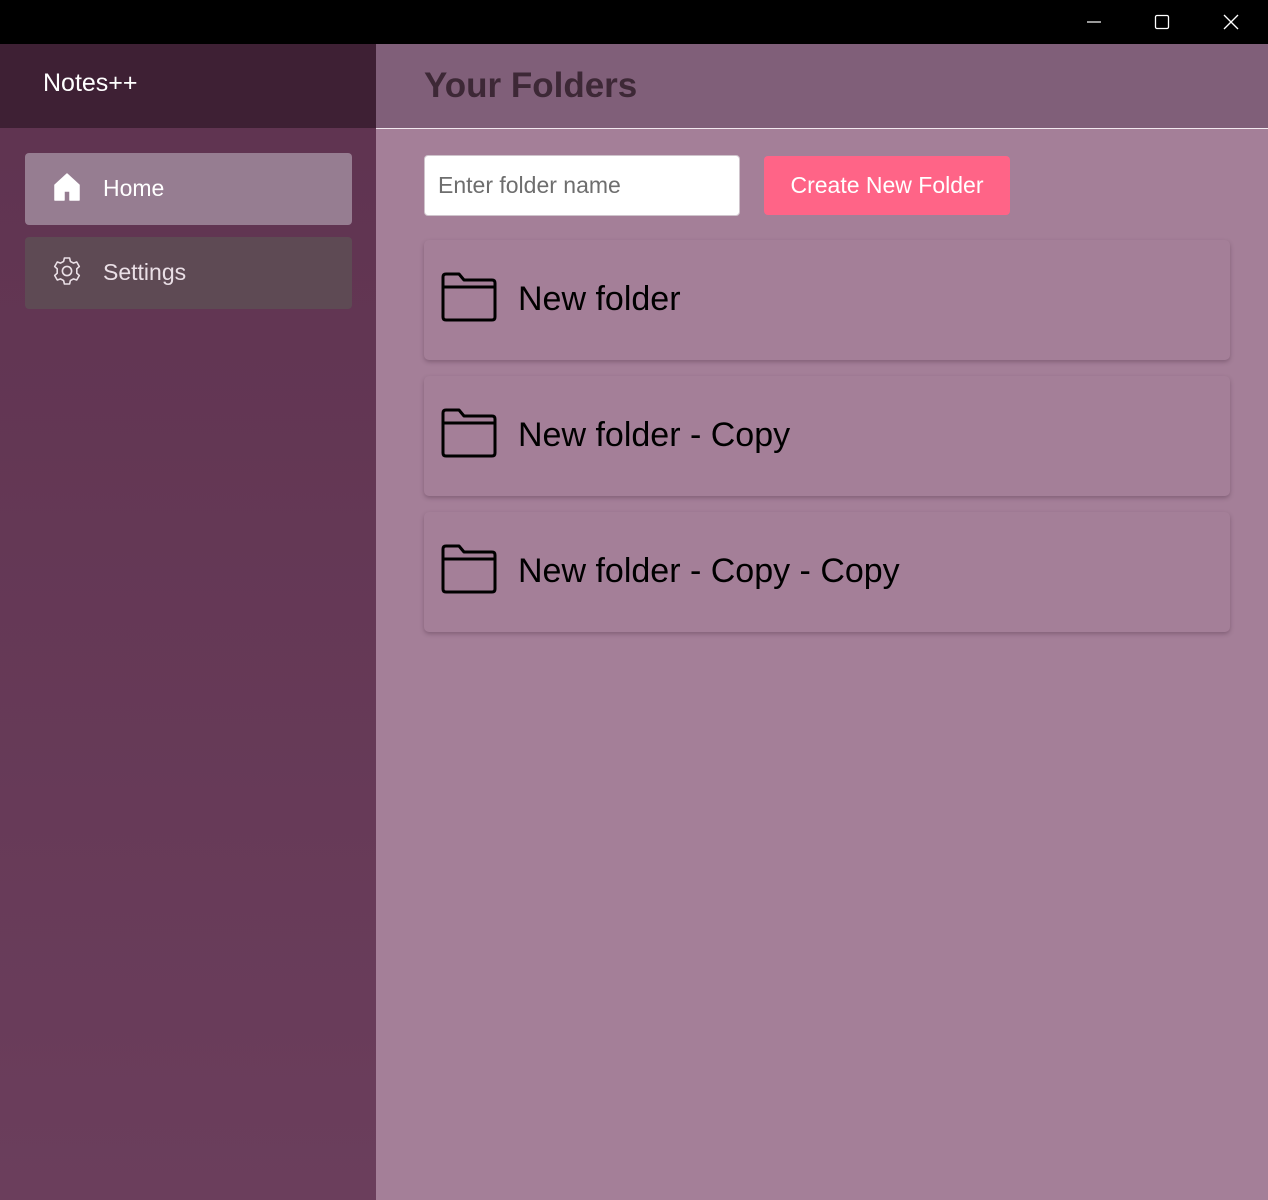 The width and height of the screenshot is (1268, 1200). Describe the element at coordinates (887, 185) in the screenshot. I see `create-folder-button: Create New Folder` at that location.